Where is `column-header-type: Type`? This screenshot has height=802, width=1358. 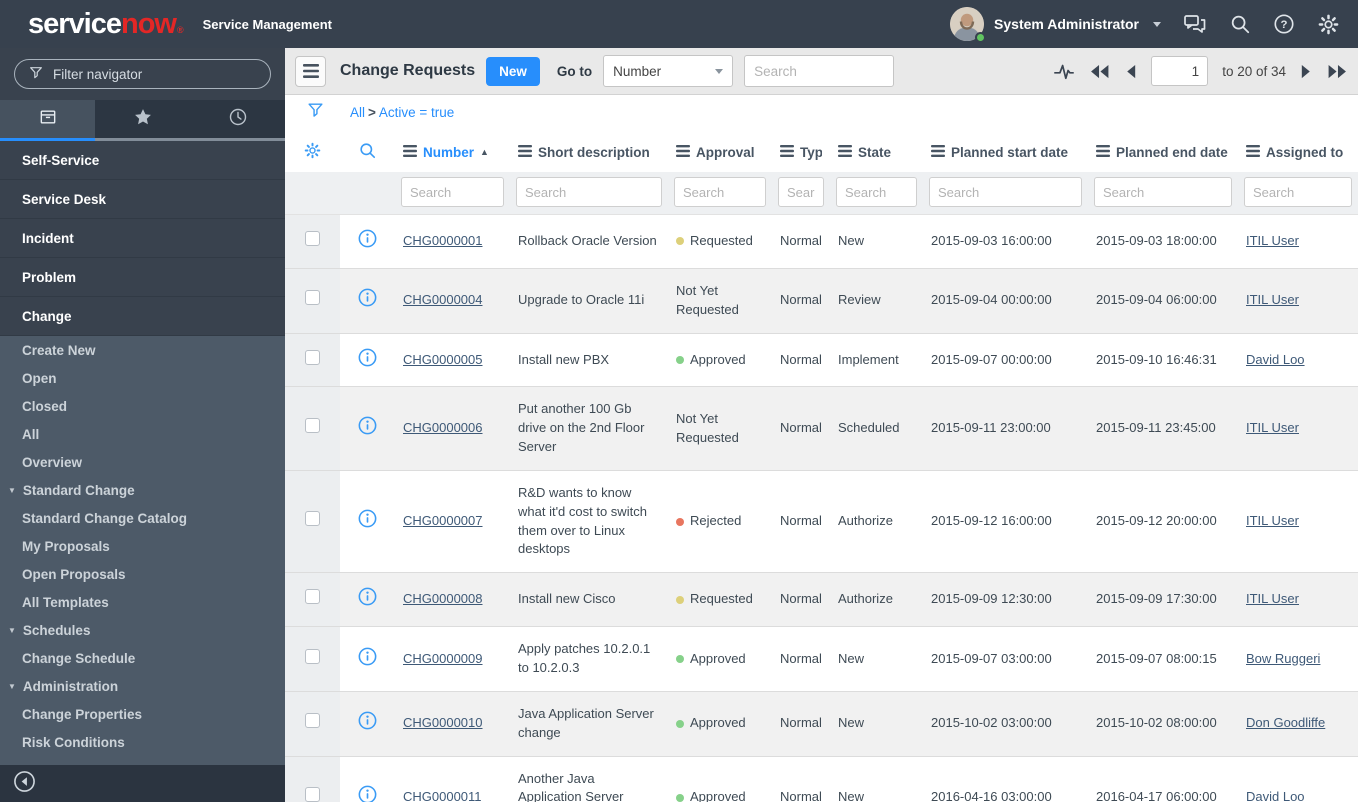
column-header-type: Type is located at coordinates (801, 151).